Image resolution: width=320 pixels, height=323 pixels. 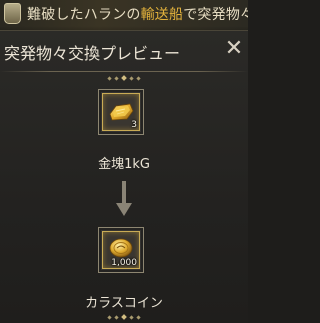 I want to click on give-item-slot: 3, so click(x=121, y=112).